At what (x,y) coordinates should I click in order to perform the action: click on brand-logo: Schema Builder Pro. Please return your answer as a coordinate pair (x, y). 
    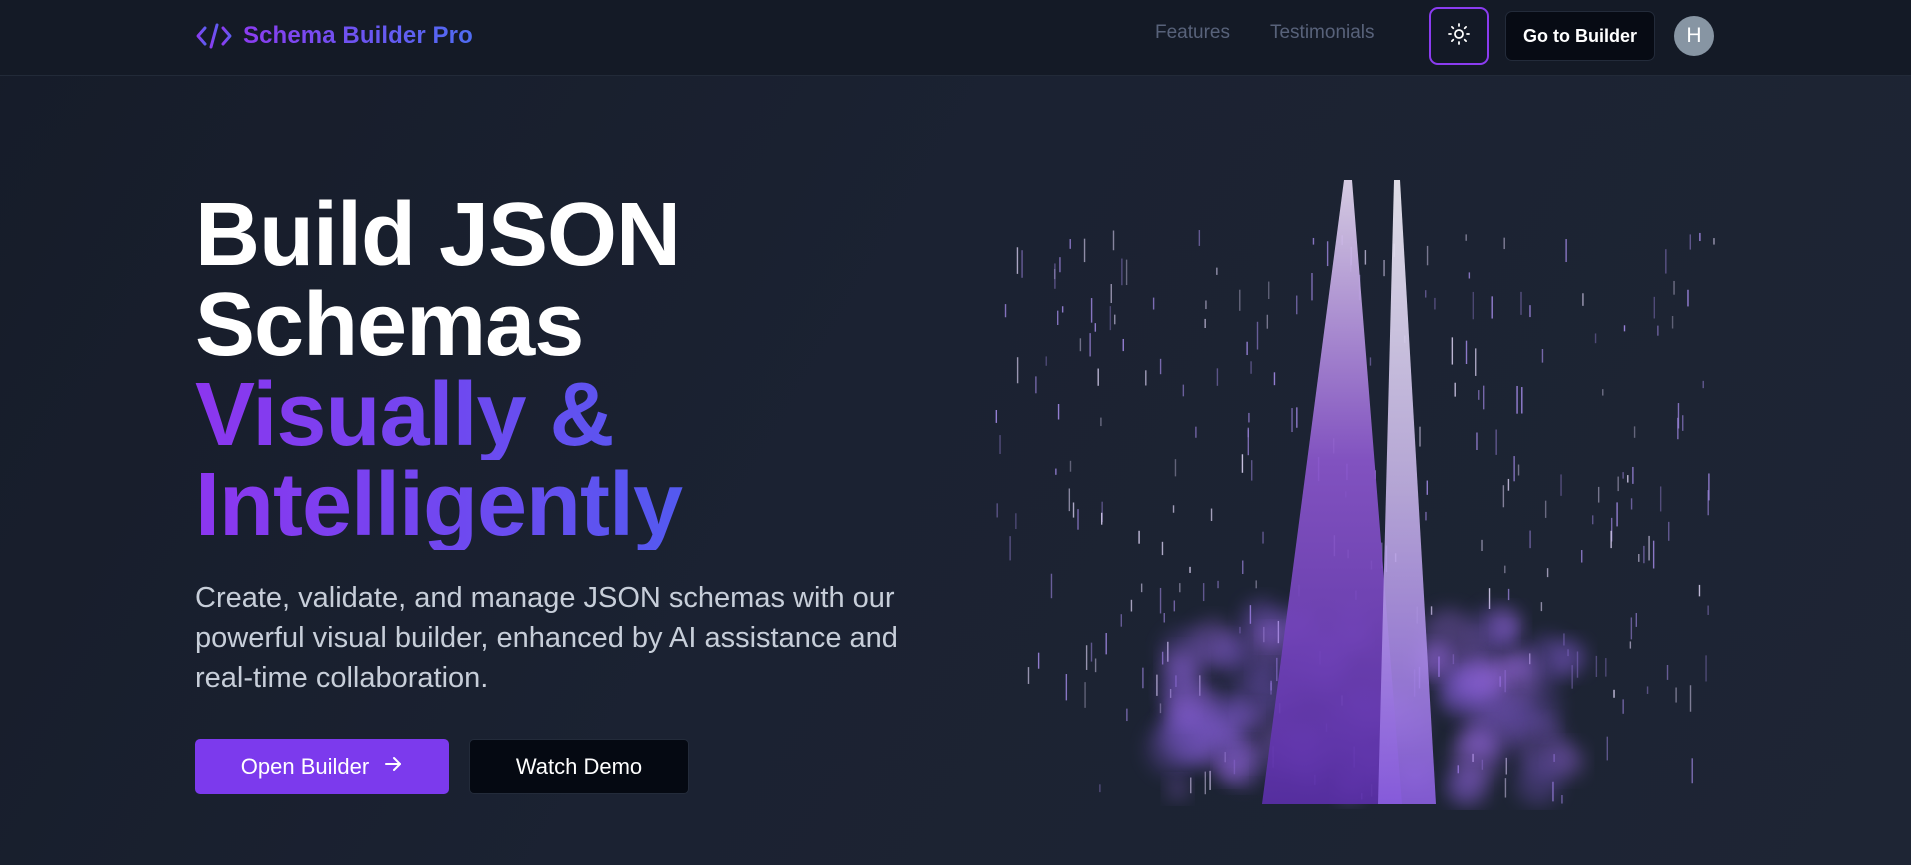
    Looking at the image, I should click on (334, 36).